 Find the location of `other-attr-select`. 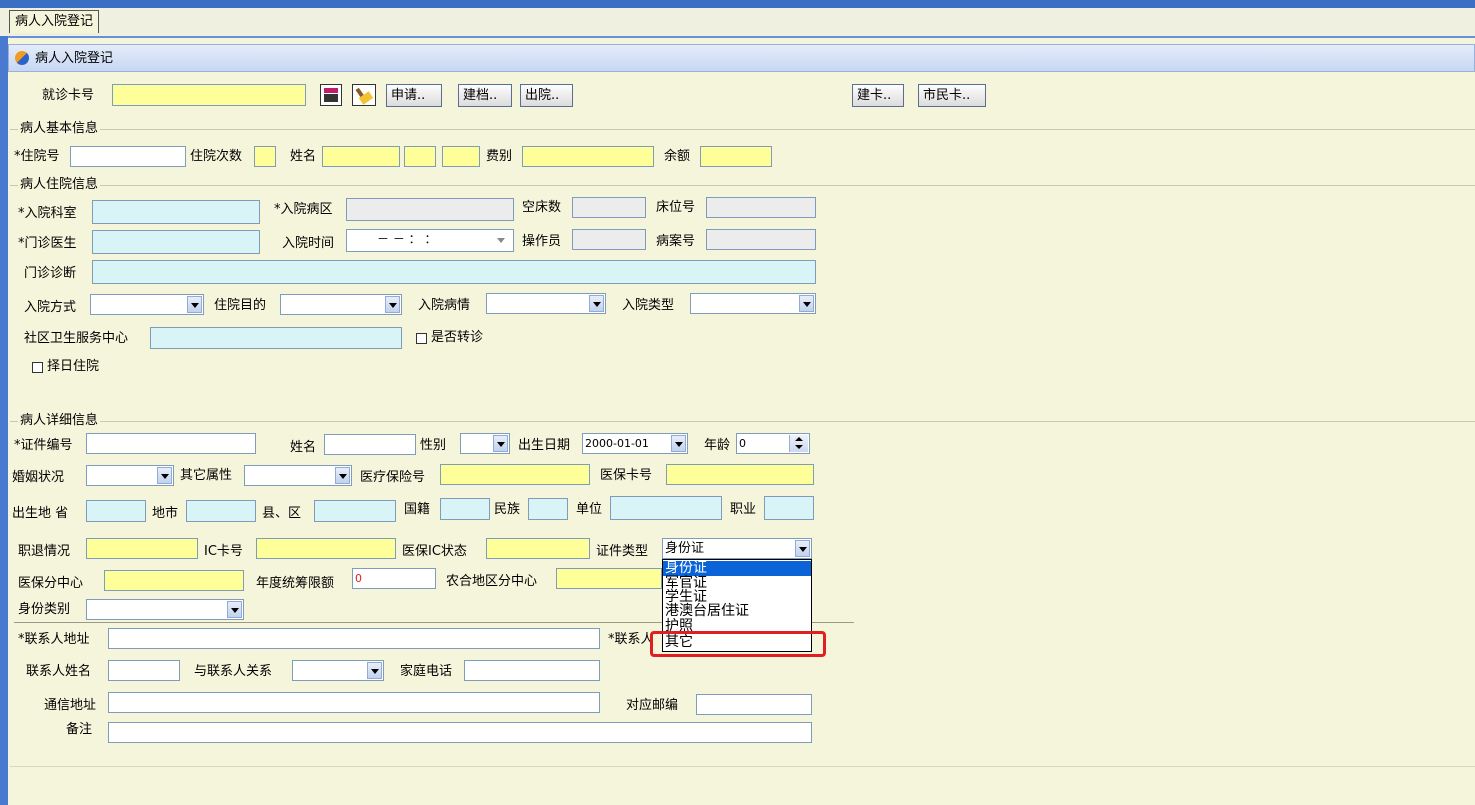

other-attr-select is located at coordinates (298, 475).